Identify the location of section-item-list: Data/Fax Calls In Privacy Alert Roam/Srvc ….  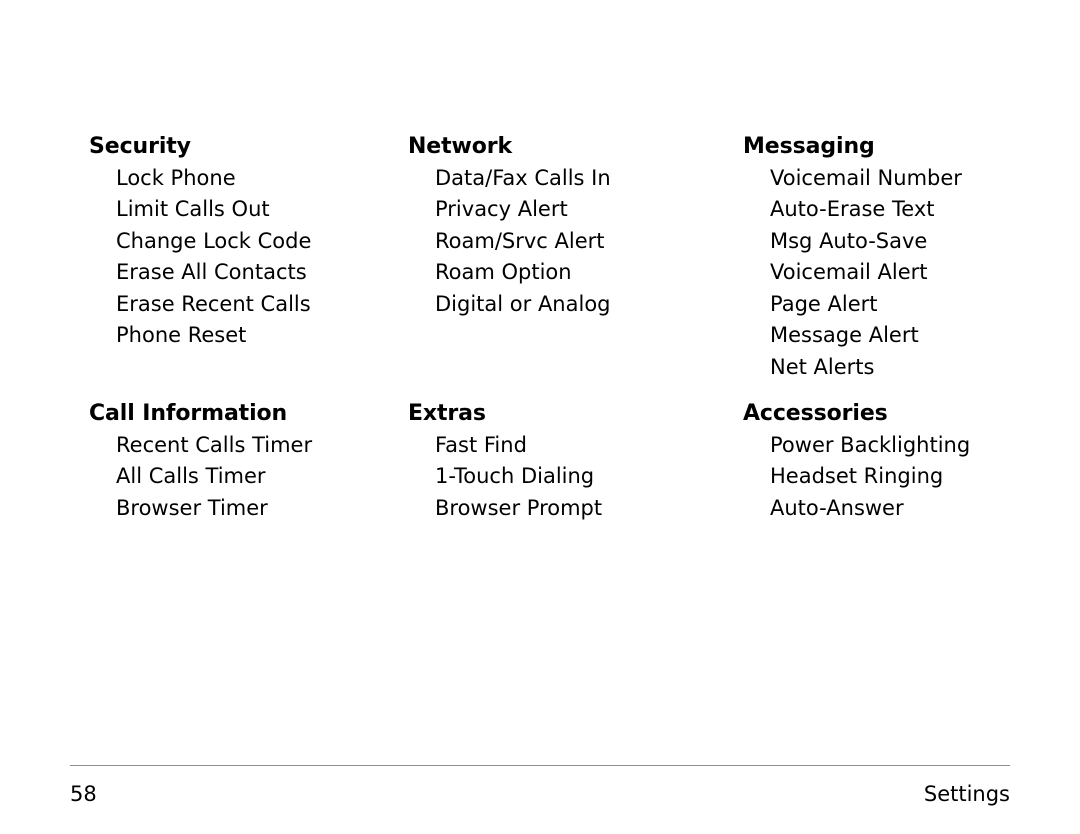
(575, 242).